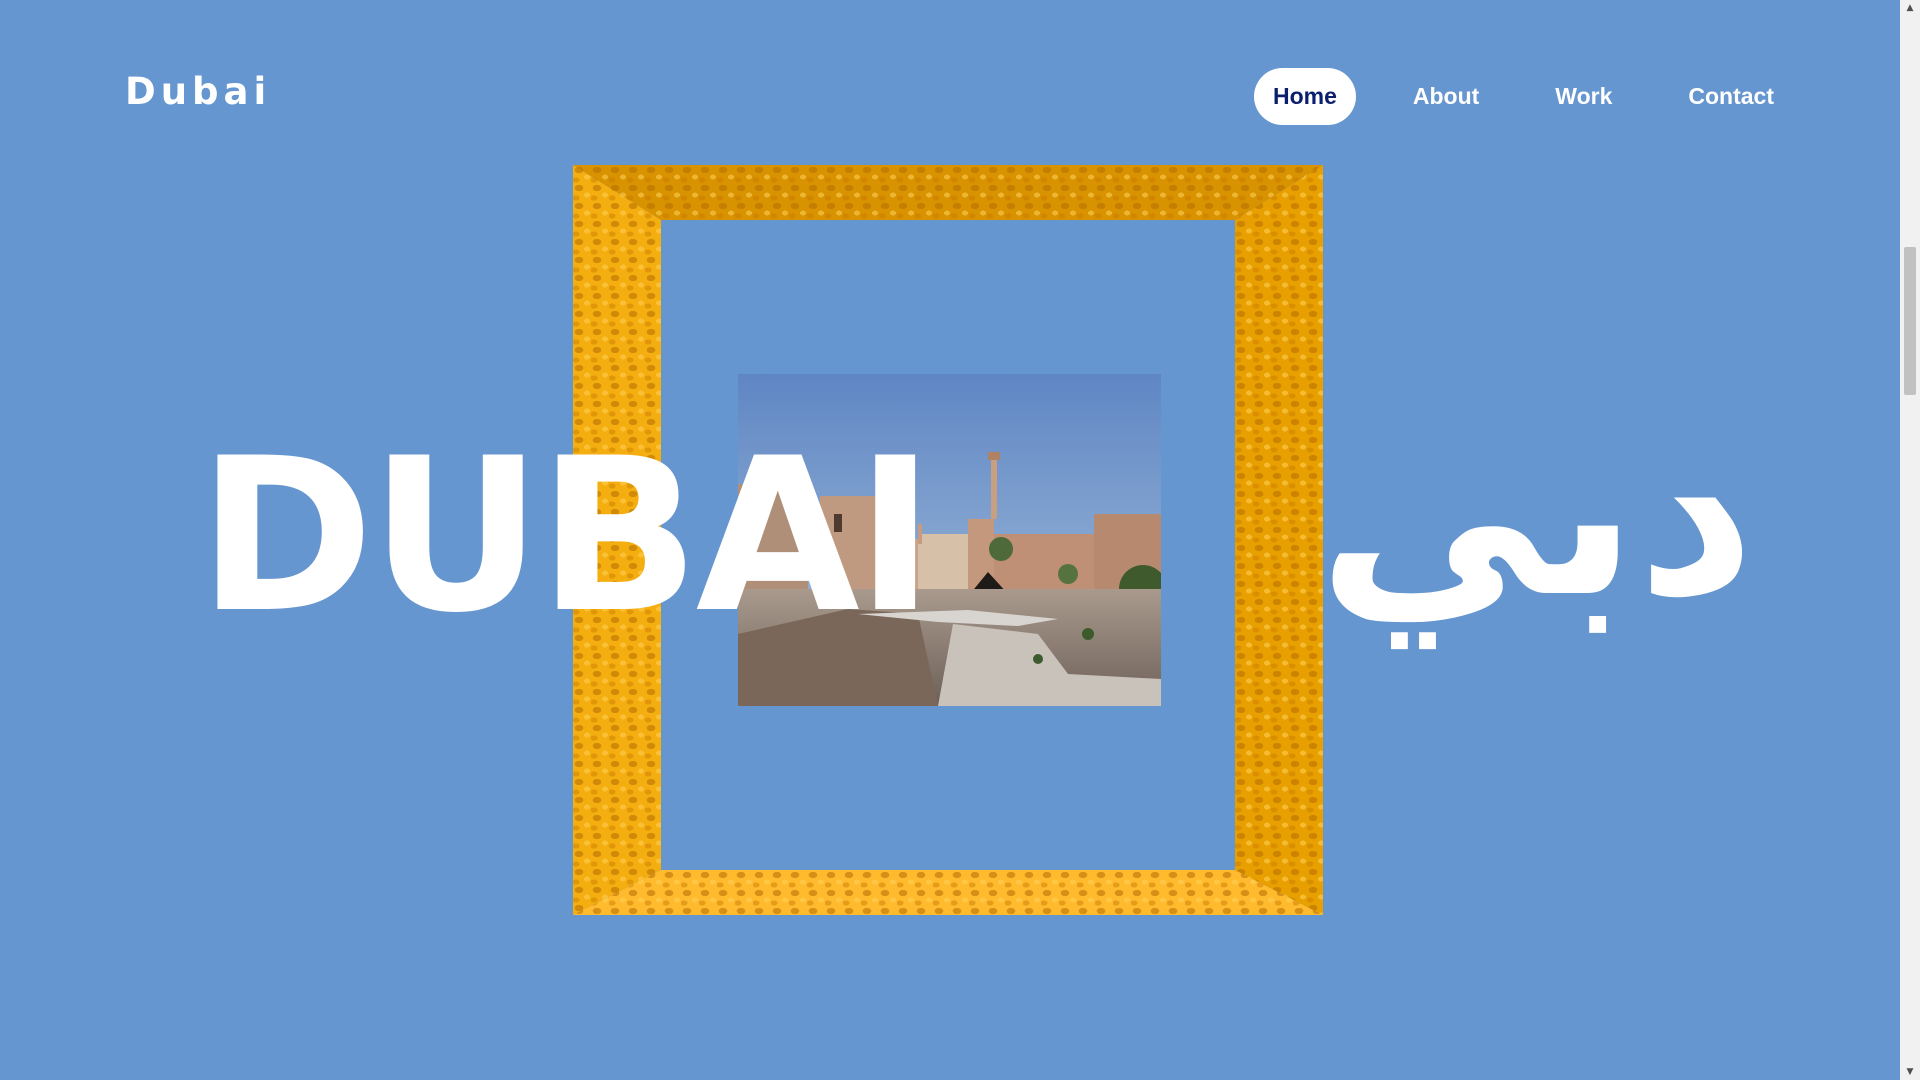  What do you see at coordinates (198, 91) in the screenshot?
I see `site-logo: Dubai` at bounding box center [198, 91].